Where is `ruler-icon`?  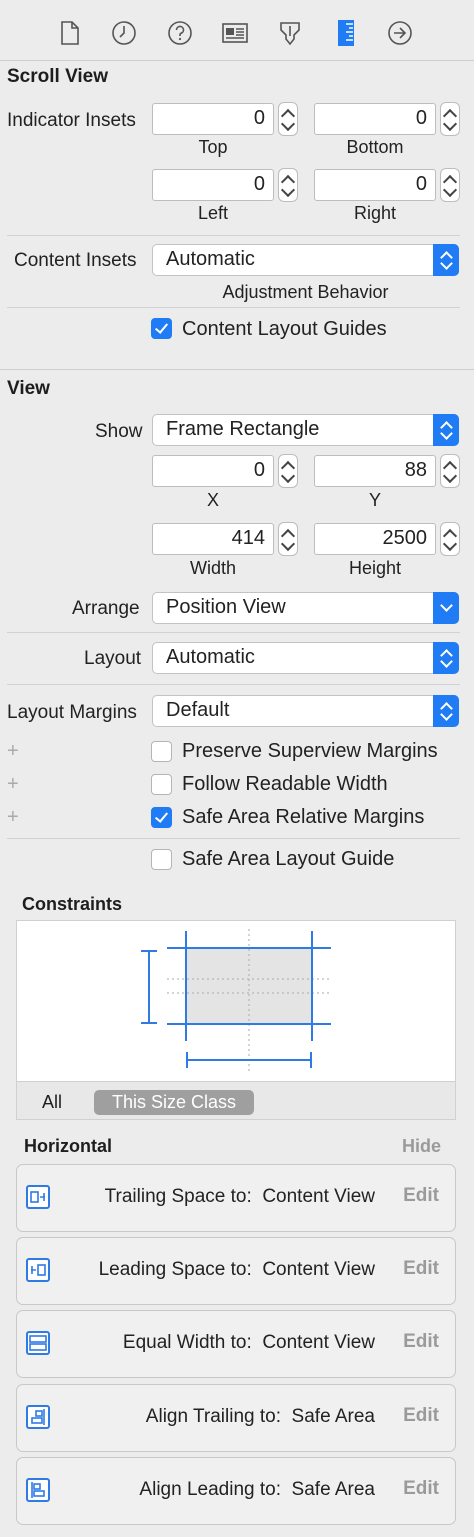 ruler-icon is located at coordinates (346, 33).